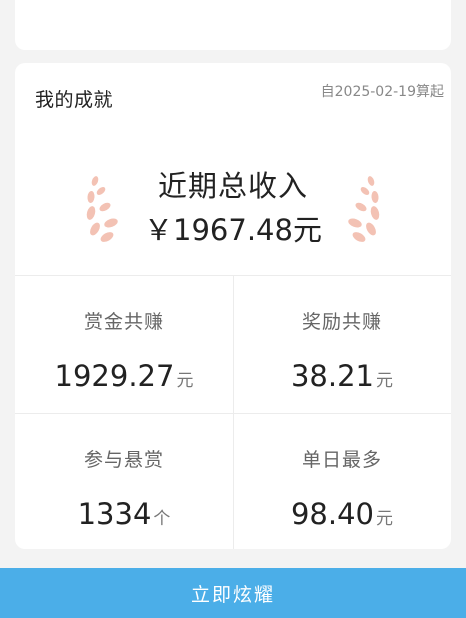 The height and width of the screenshot is (618, 466). What do you see at coordinates (341, 322) in the screenshot?
I see `stat-label: 奖励共赚` at bounding box center [341, 322].